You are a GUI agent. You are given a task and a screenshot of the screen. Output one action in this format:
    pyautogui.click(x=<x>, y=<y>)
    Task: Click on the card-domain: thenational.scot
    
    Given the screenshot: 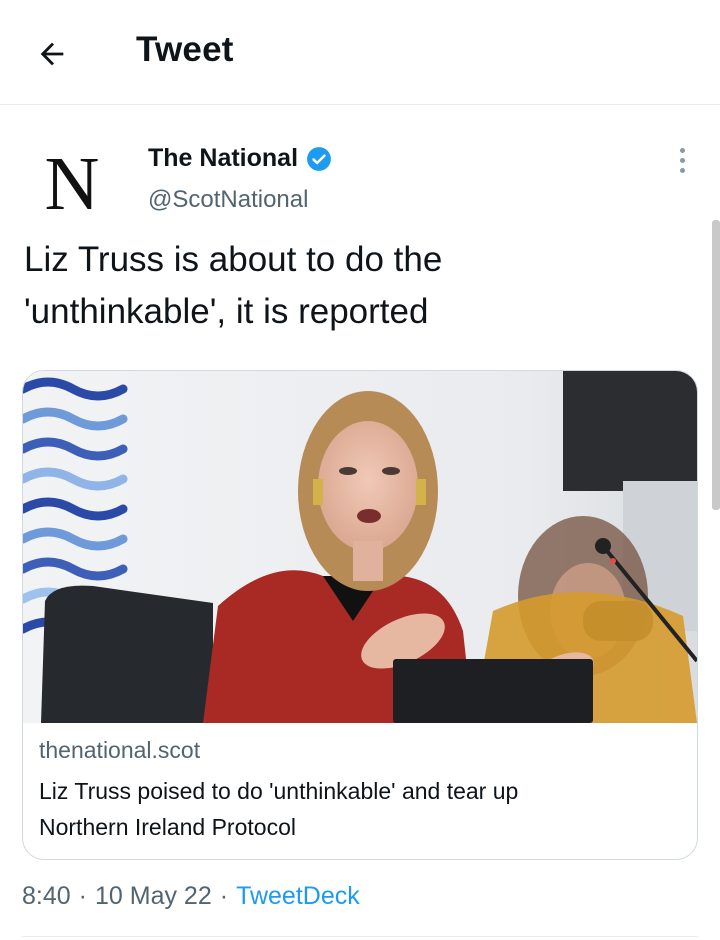 What is the action you would take?
    pyautogui.click(x=120, y=750)
    